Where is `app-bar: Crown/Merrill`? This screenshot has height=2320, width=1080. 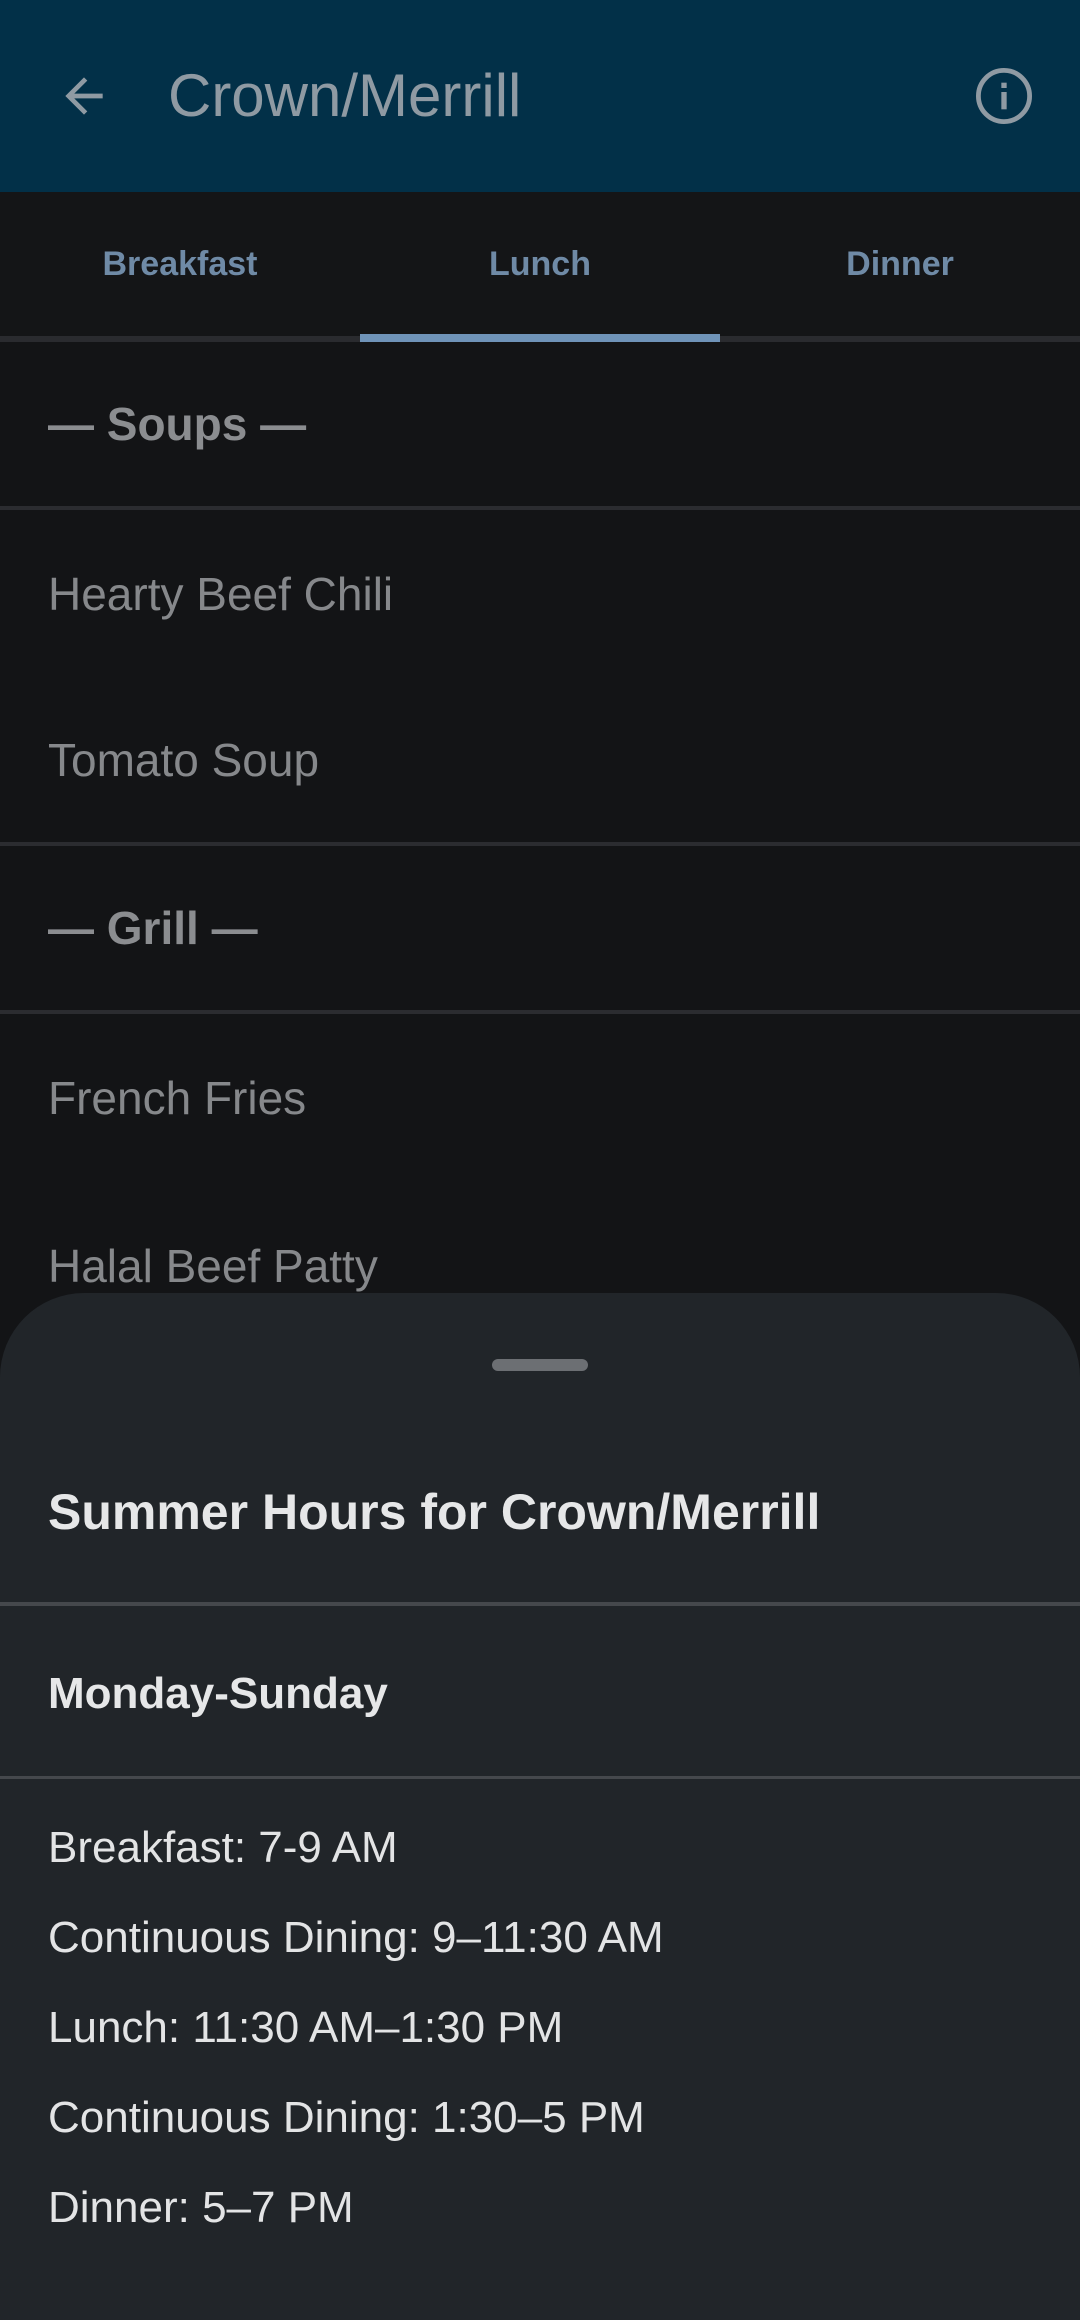
app-bar: Crown/Merrill is located at coordinates (540, 96).